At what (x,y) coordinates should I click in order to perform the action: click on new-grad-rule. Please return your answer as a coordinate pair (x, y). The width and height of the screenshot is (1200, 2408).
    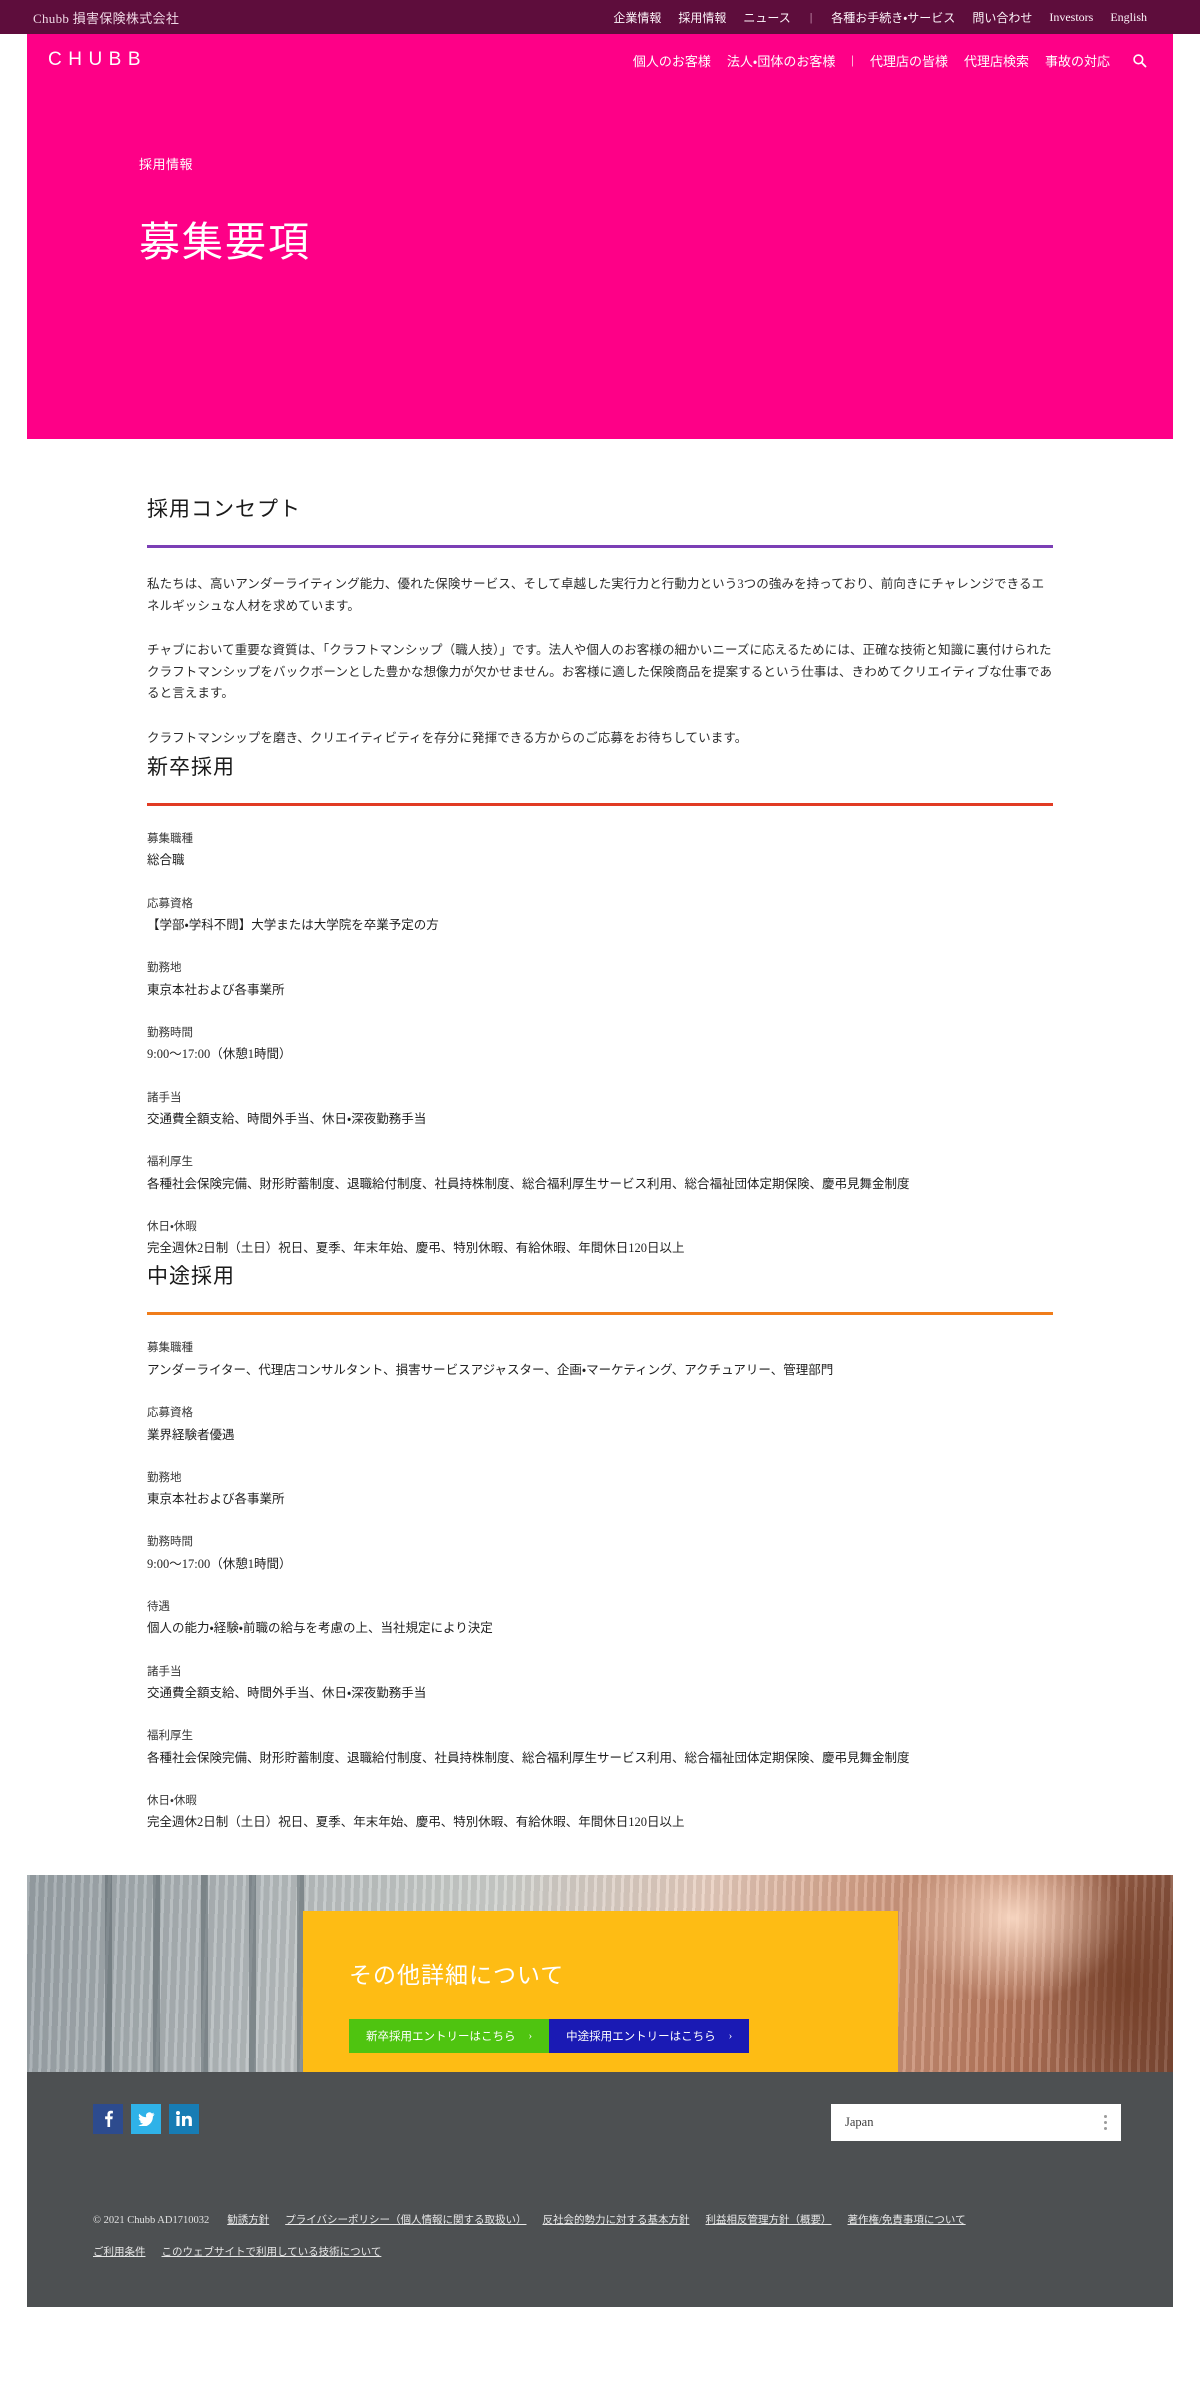
    Looking at the image, I should click on (600, 804).